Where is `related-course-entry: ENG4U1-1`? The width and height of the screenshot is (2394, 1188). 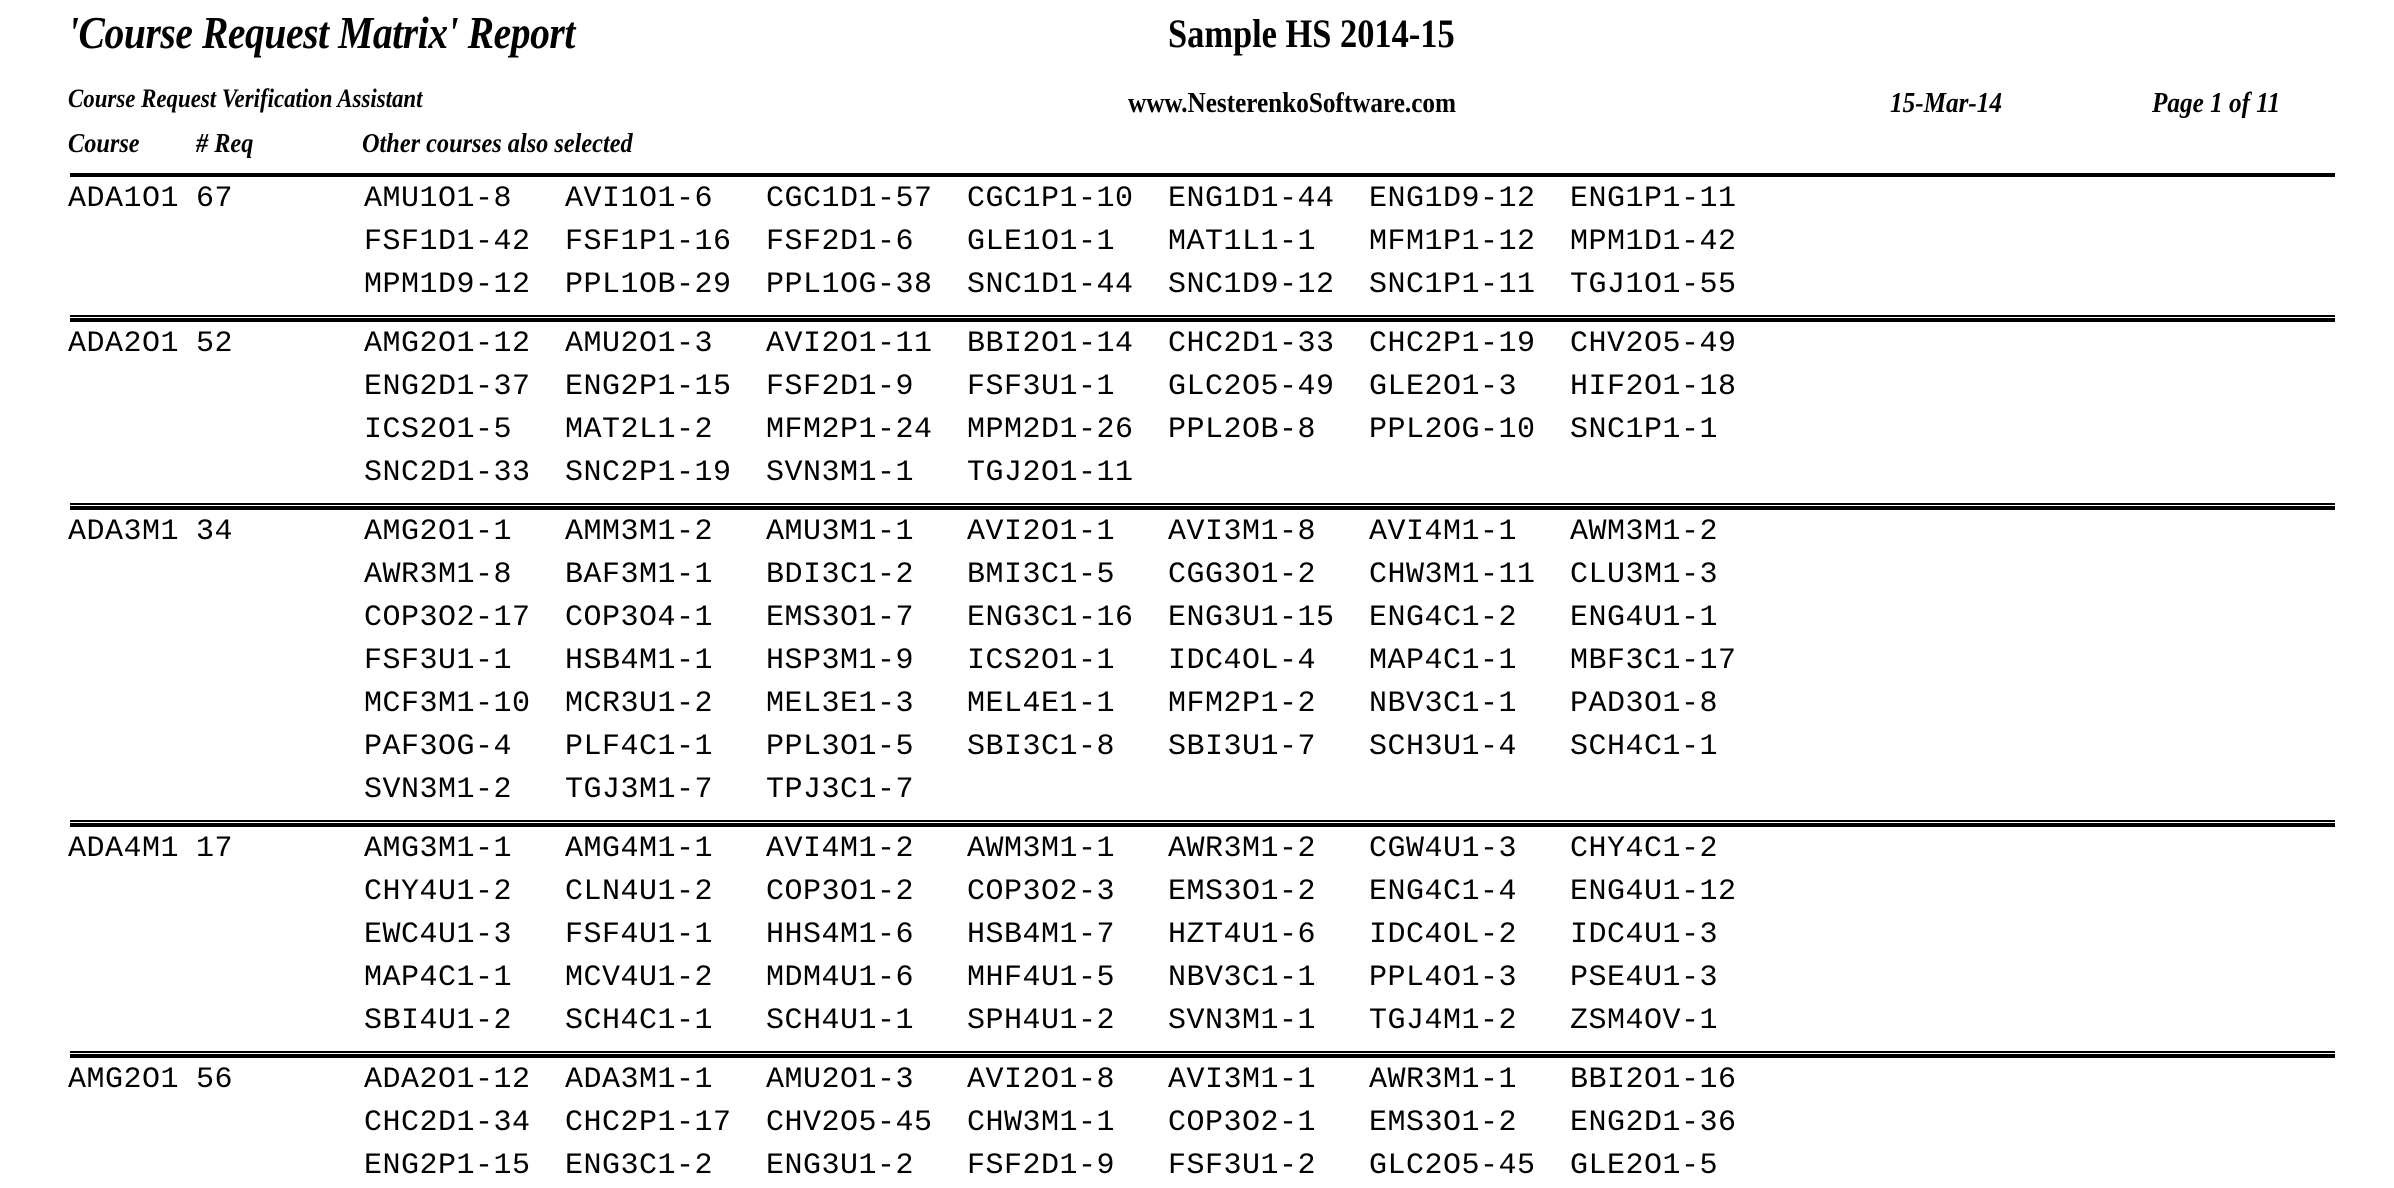 related-course-entry: ENG4U1-1 is located at coordinates (1644, 618).